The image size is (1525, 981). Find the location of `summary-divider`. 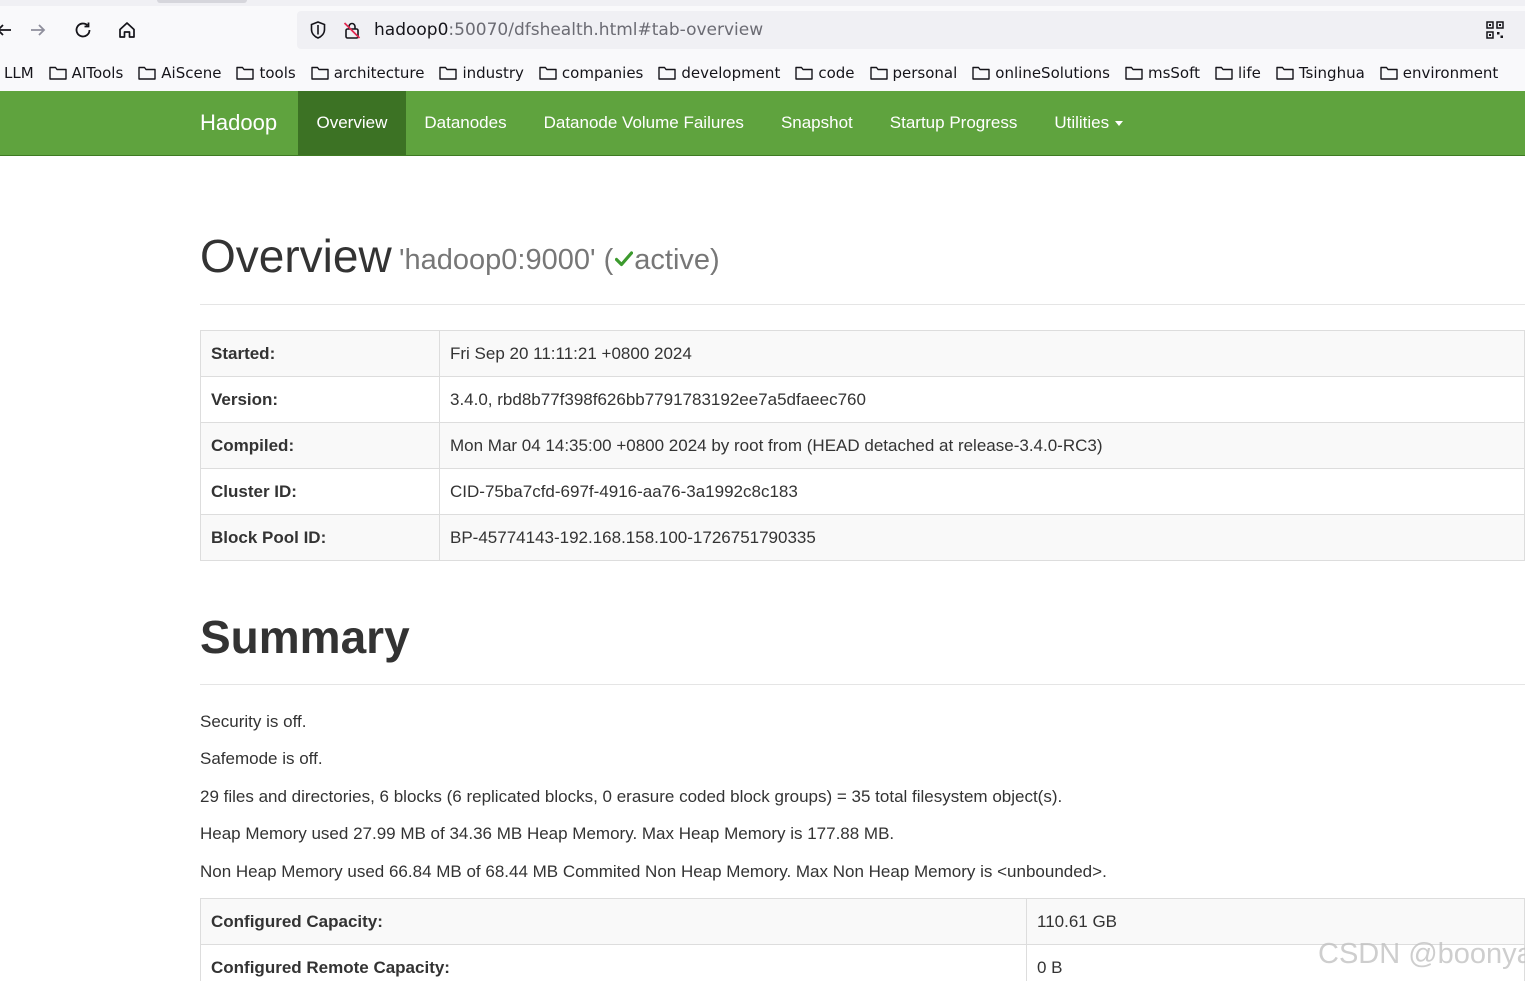

summary-divider is located at coordinates (862, 684).